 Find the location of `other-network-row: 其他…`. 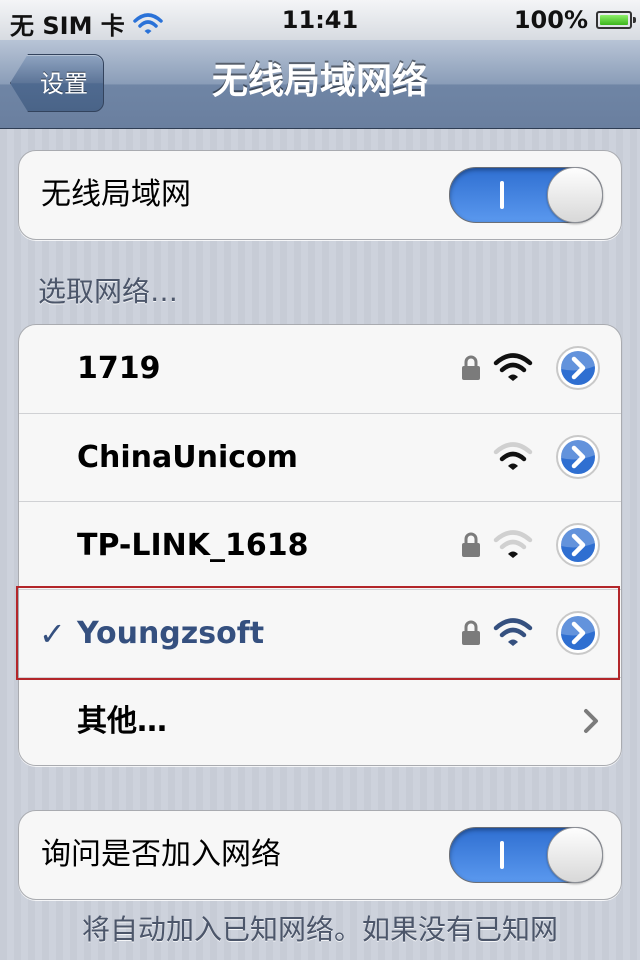

other-network-row: 其他… is located at coordinates (320, 721).